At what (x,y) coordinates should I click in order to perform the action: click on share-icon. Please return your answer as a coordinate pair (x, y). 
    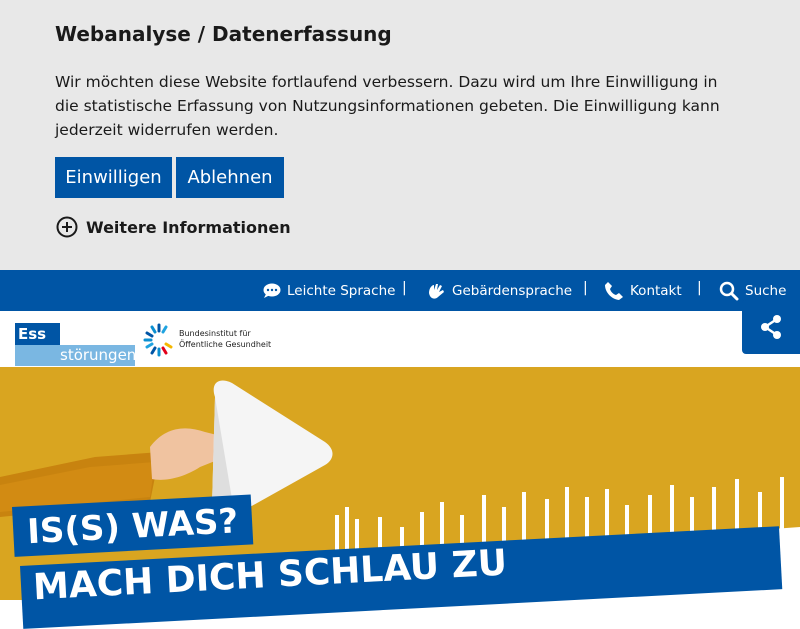
    Looking at the image, I should click on (771, 327).